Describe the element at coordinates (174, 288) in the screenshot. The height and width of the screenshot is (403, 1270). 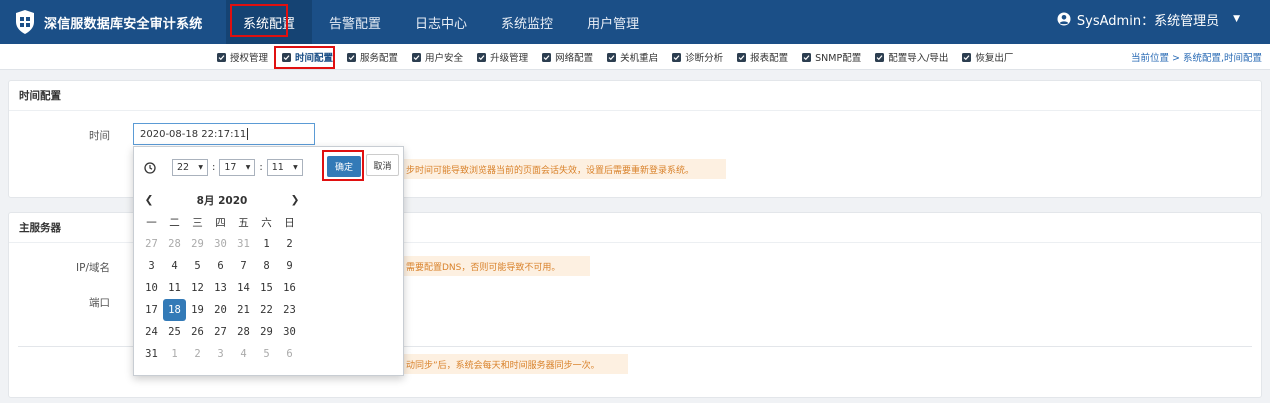
I see `calendar-day: 11` at that location.